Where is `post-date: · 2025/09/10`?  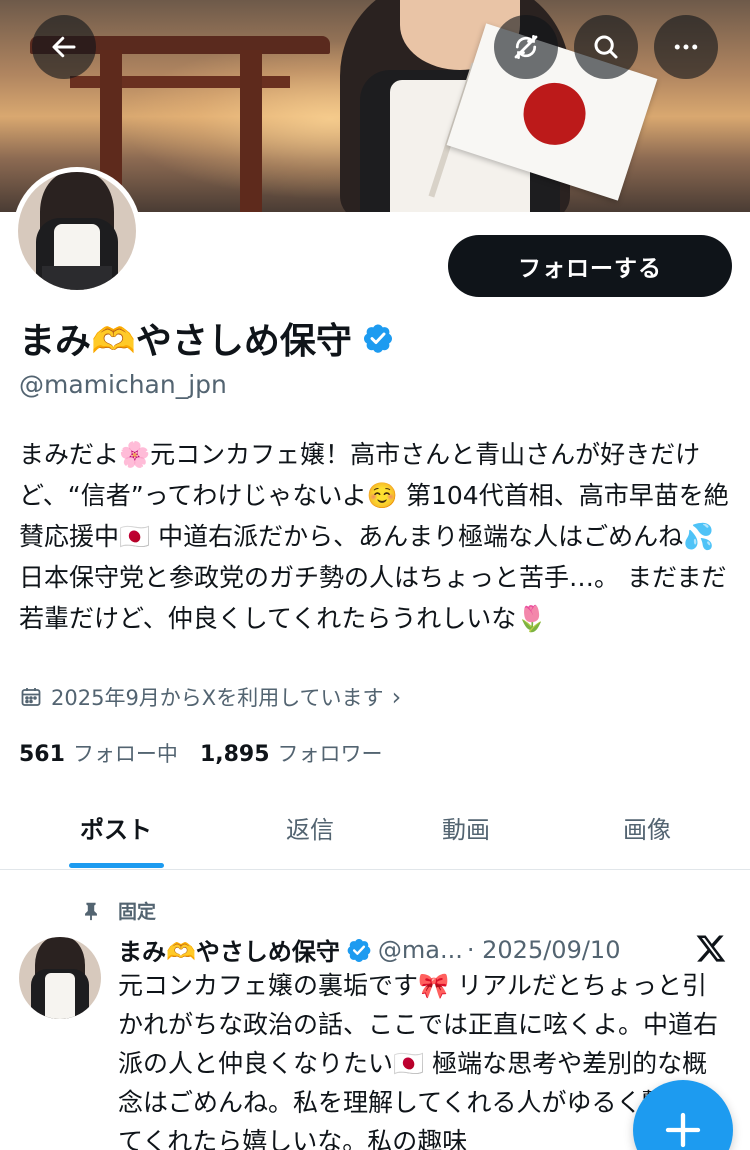
post-date: · 2025/09/10 is located at coordinates (544, 950).